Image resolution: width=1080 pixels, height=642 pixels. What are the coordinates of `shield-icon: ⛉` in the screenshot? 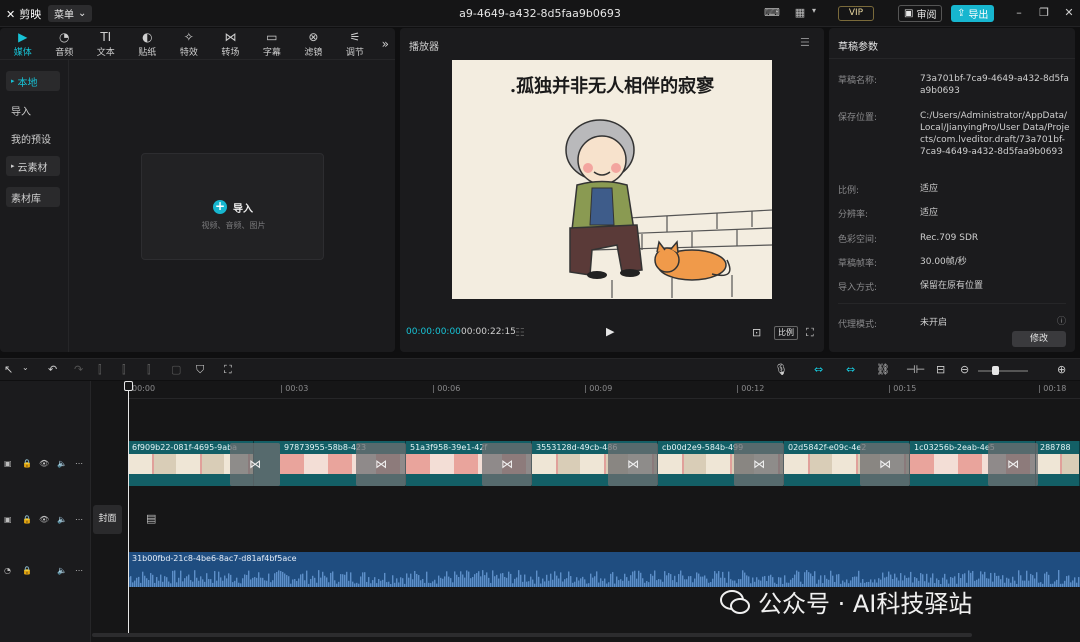 It's located at (200, 370).